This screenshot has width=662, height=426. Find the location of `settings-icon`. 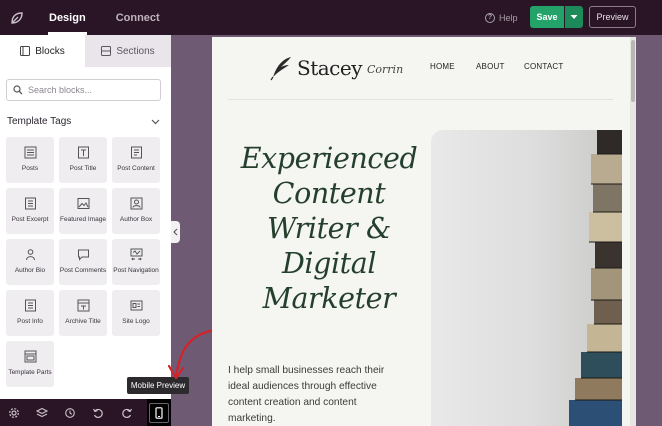

settings-icon is located at coordinates (14, 412).